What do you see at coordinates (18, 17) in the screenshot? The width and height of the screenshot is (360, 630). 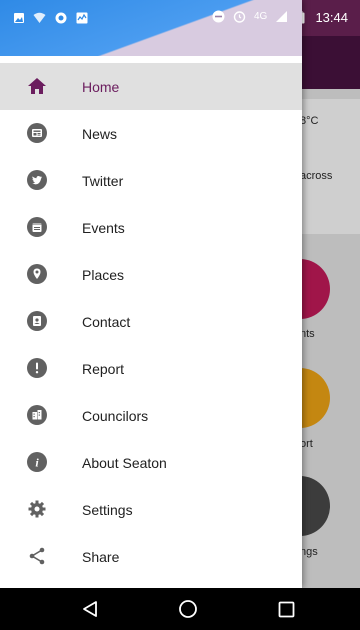 I see `image-icon` at bounding box center [18, 17].